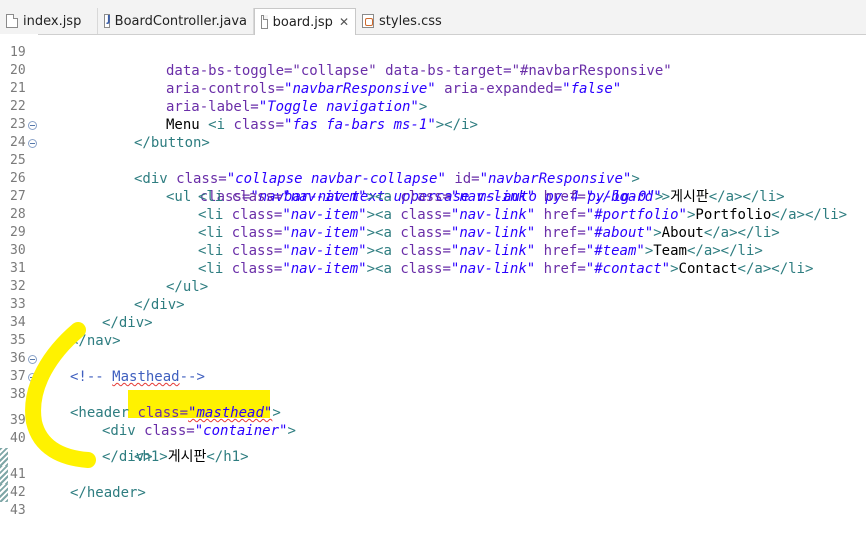 The width and height of the screenshot is (866, 538). What do you see at coordinates (107, 21) in the screenshot?
I see `java-file-icon` at bounding box center [107, 21].